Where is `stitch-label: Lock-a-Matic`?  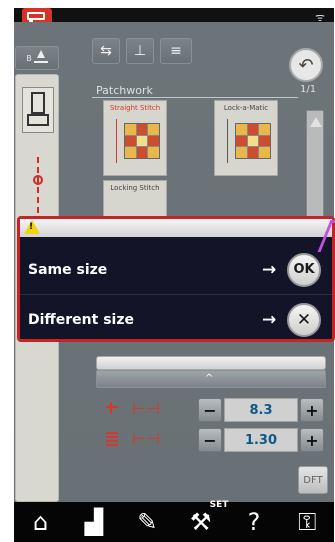
stitch-label: Lock-a-Matic is located at coordinates (246, 108).